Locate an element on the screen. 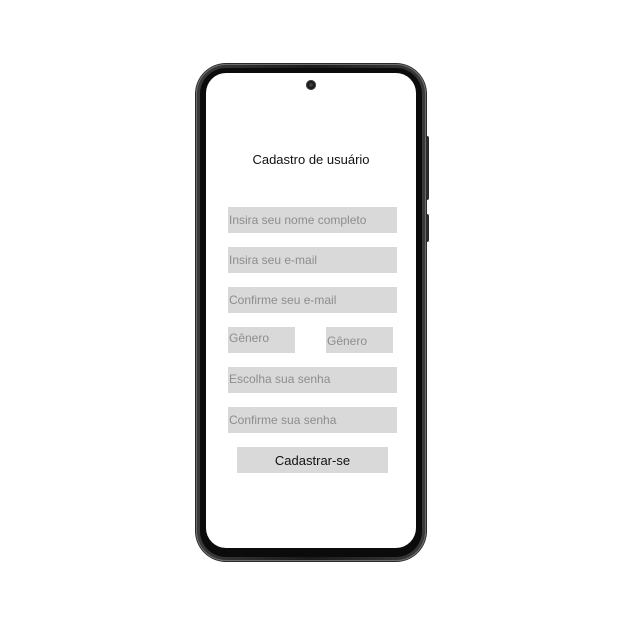  power-button is located at coordinates (427, 168).